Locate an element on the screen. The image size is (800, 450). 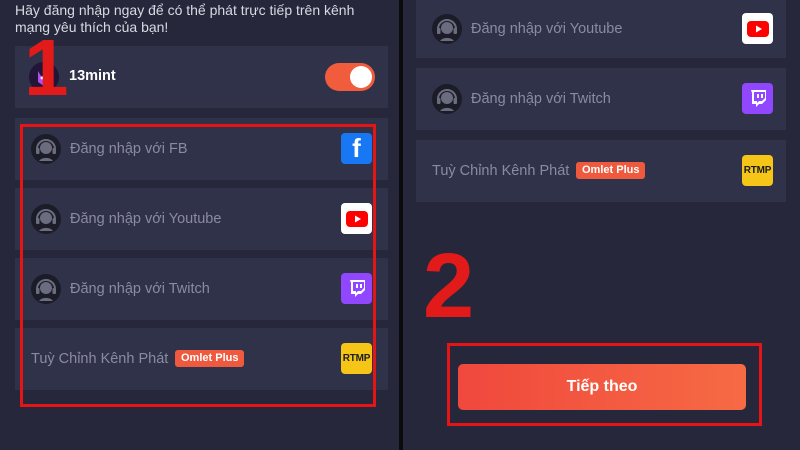
twitch-logo-icon is located at coordinates (757, 98).